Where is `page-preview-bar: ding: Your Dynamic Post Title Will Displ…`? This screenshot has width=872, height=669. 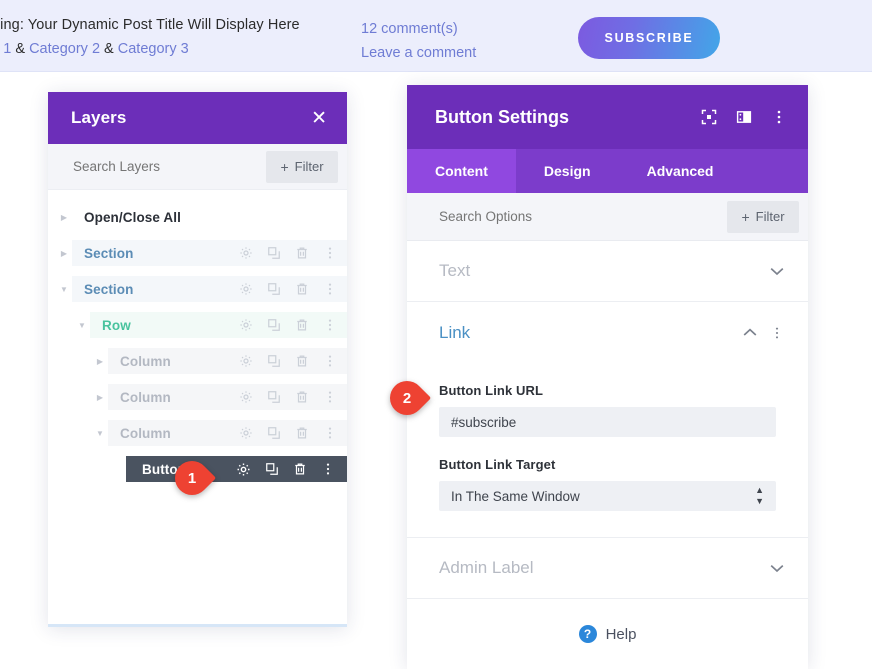 page-preview-bar: ding: Your Dynamic Post Title Will Displ… is located at coordinates (436, 36).